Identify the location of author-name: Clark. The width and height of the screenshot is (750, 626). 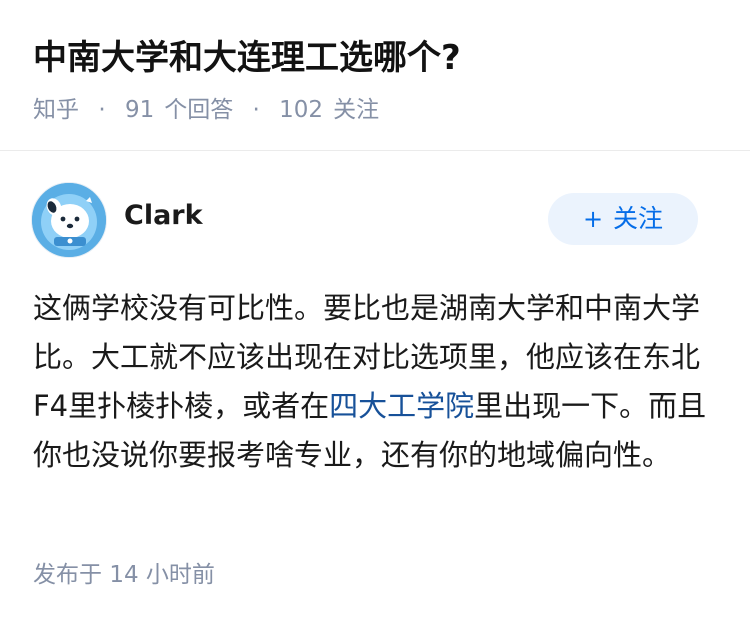
(163, 216).